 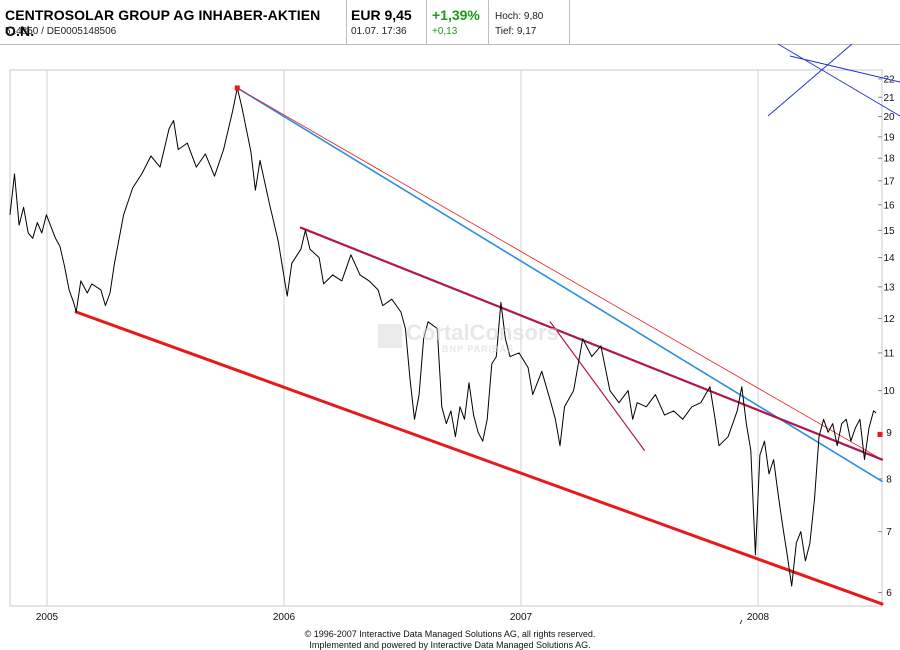 I want to click on y-tick-label-9: 9, so click(x=889, y=433).